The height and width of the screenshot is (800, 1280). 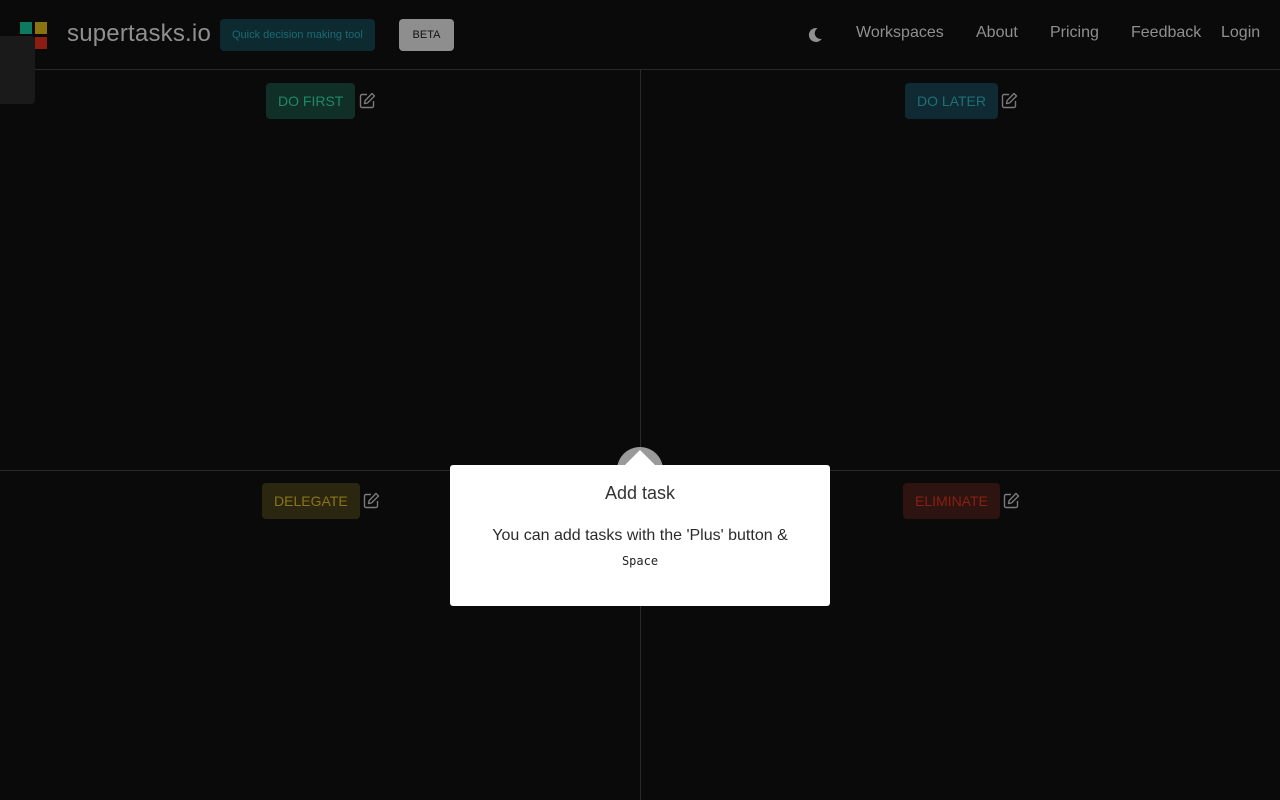 What do you see at coordinates (311, 101) in the screenshot?
I see `quadrant-label-do-first: DO FIRST` at bounding box center [311, 101].